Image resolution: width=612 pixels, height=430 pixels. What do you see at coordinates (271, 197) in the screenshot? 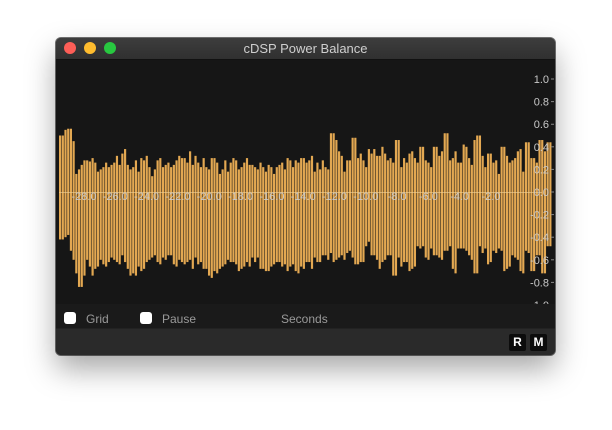
I see `x-tick-label: -16.0` at bounding box center [271, 197].